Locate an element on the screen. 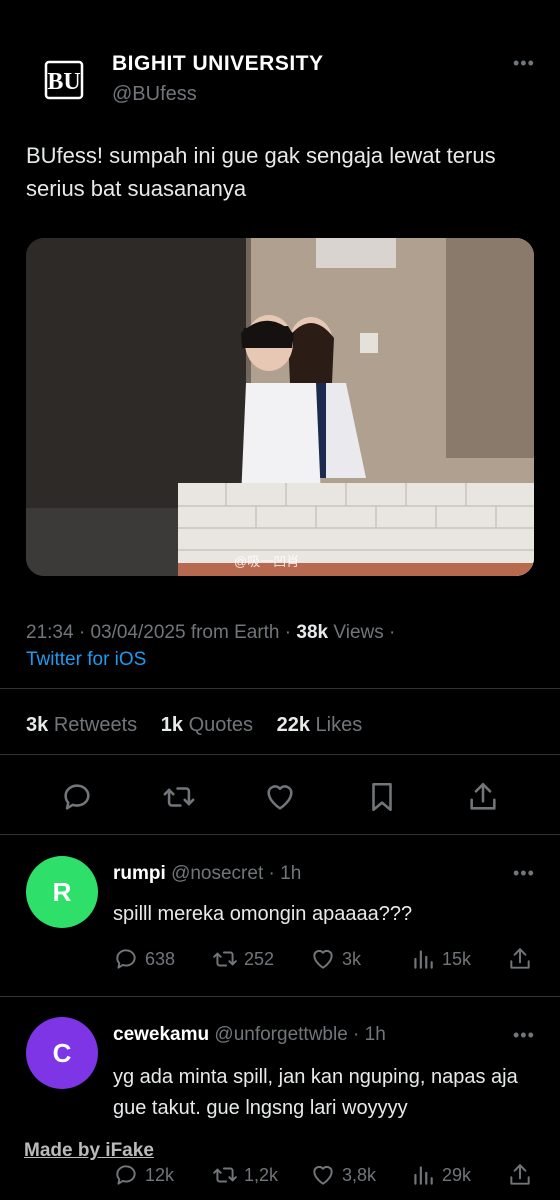  made-by-watermark: Made by iFake is located at coordinates (89, 1150).